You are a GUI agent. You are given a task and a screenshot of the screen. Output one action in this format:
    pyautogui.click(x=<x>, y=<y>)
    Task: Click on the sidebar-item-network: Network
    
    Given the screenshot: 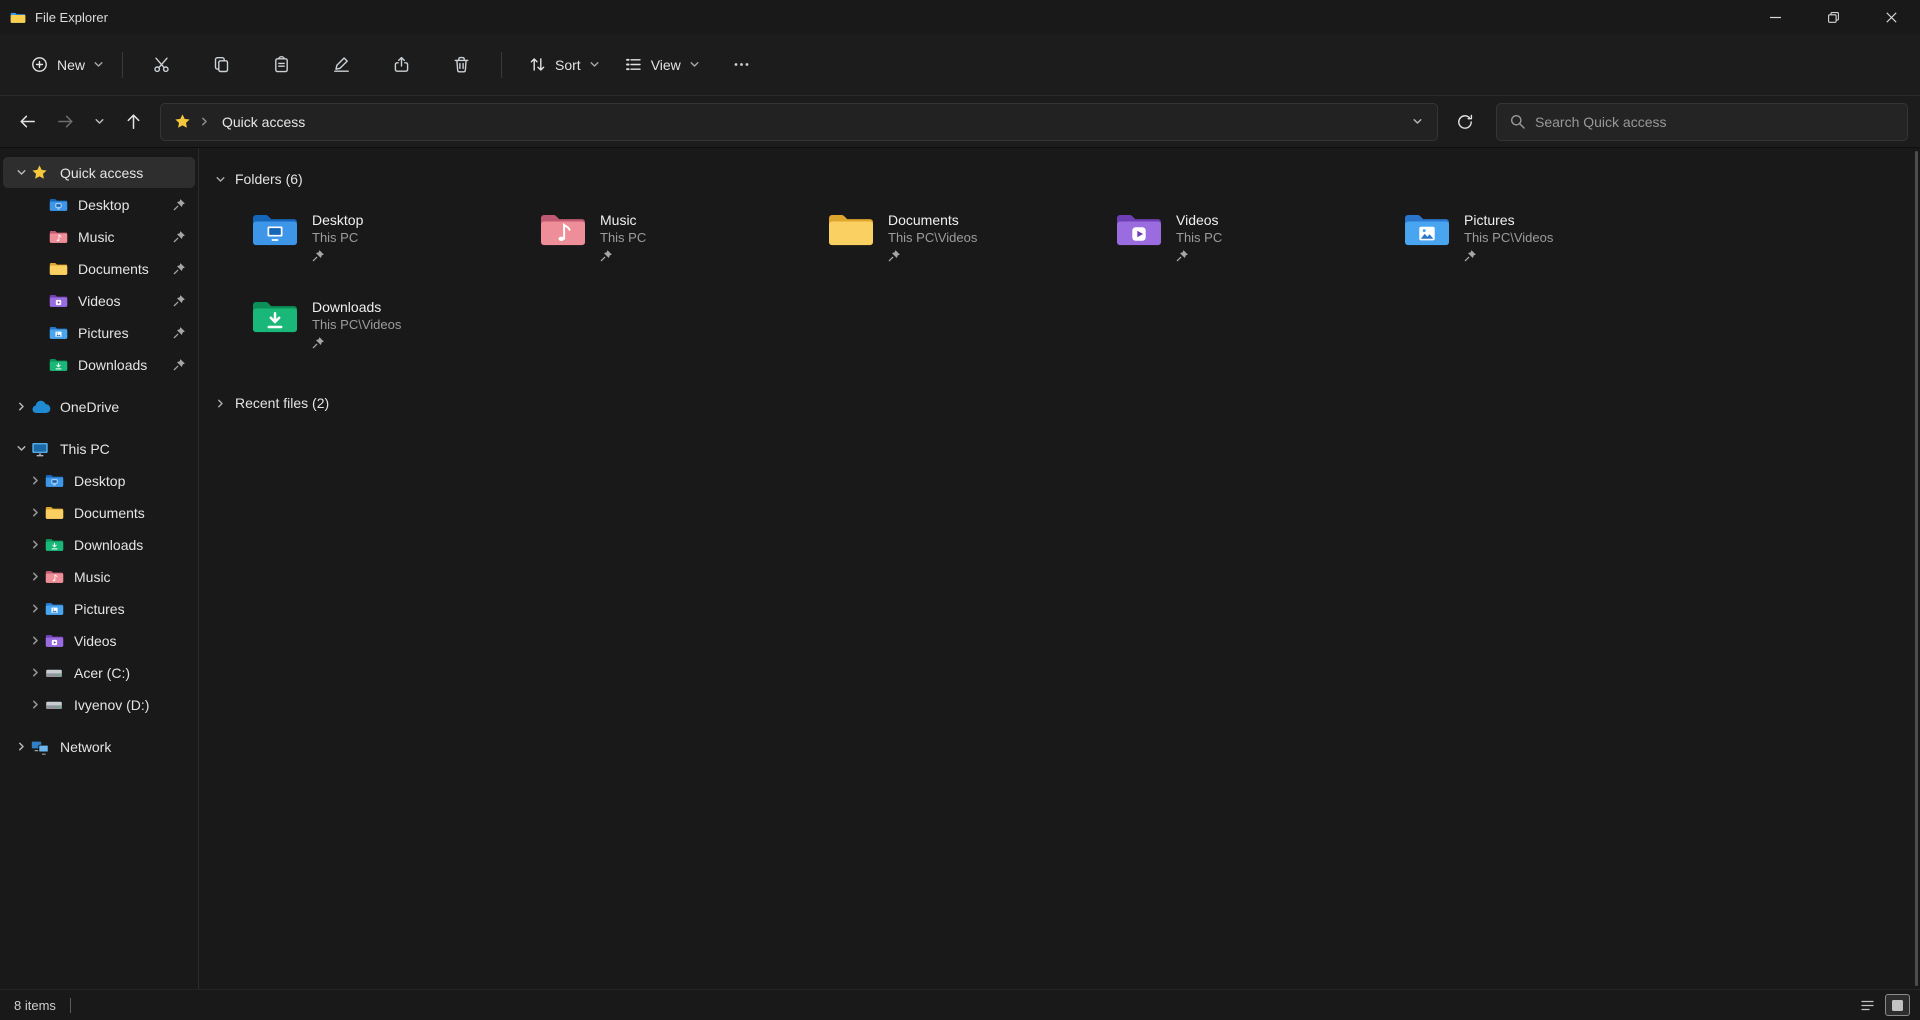 What is the action you would take?
    pyautogui.click(x=99, y=746)
    